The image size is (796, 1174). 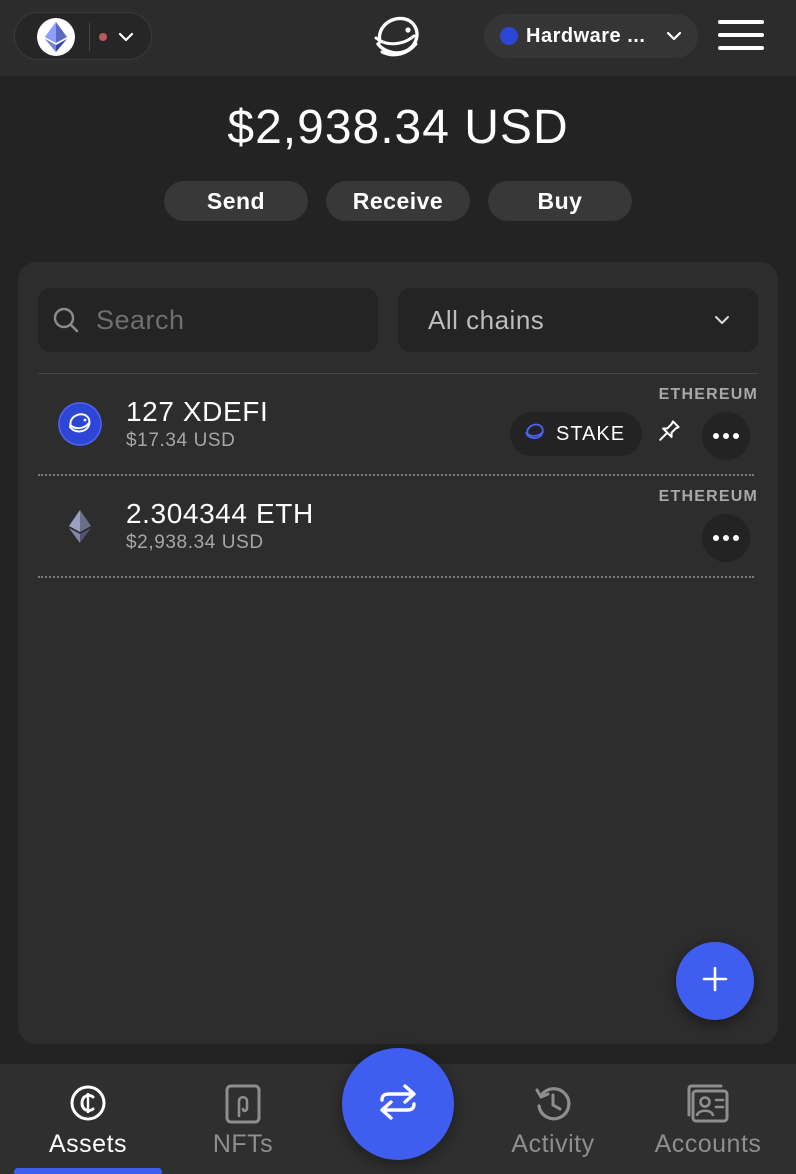 What do you see at coordinates (578, 320) in the screenshot?
I see `chain-filter-select: All chains` at bounding box center [578, 320].